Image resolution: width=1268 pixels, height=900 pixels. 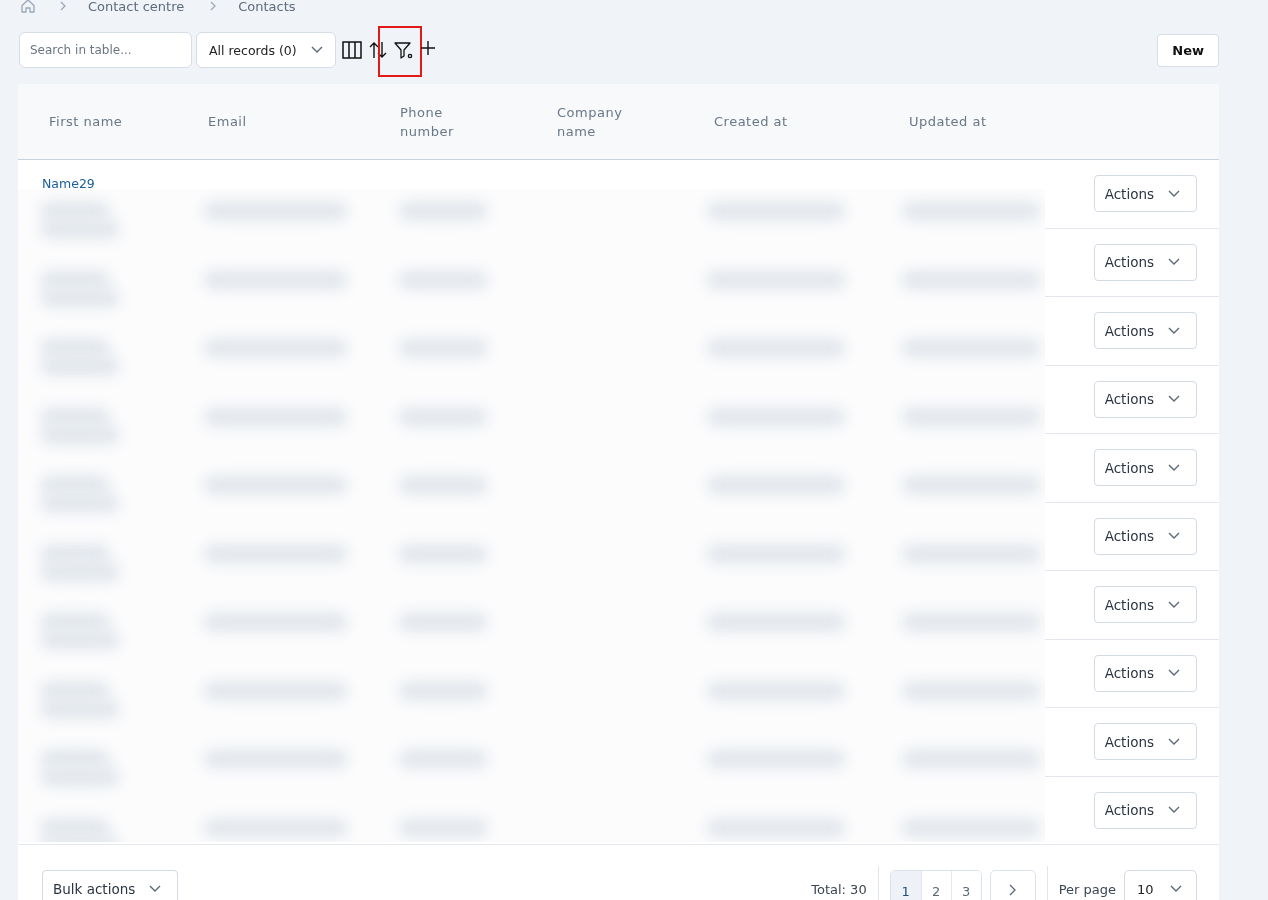 I want to click on page-button: 1, so click(x=905, y=885).